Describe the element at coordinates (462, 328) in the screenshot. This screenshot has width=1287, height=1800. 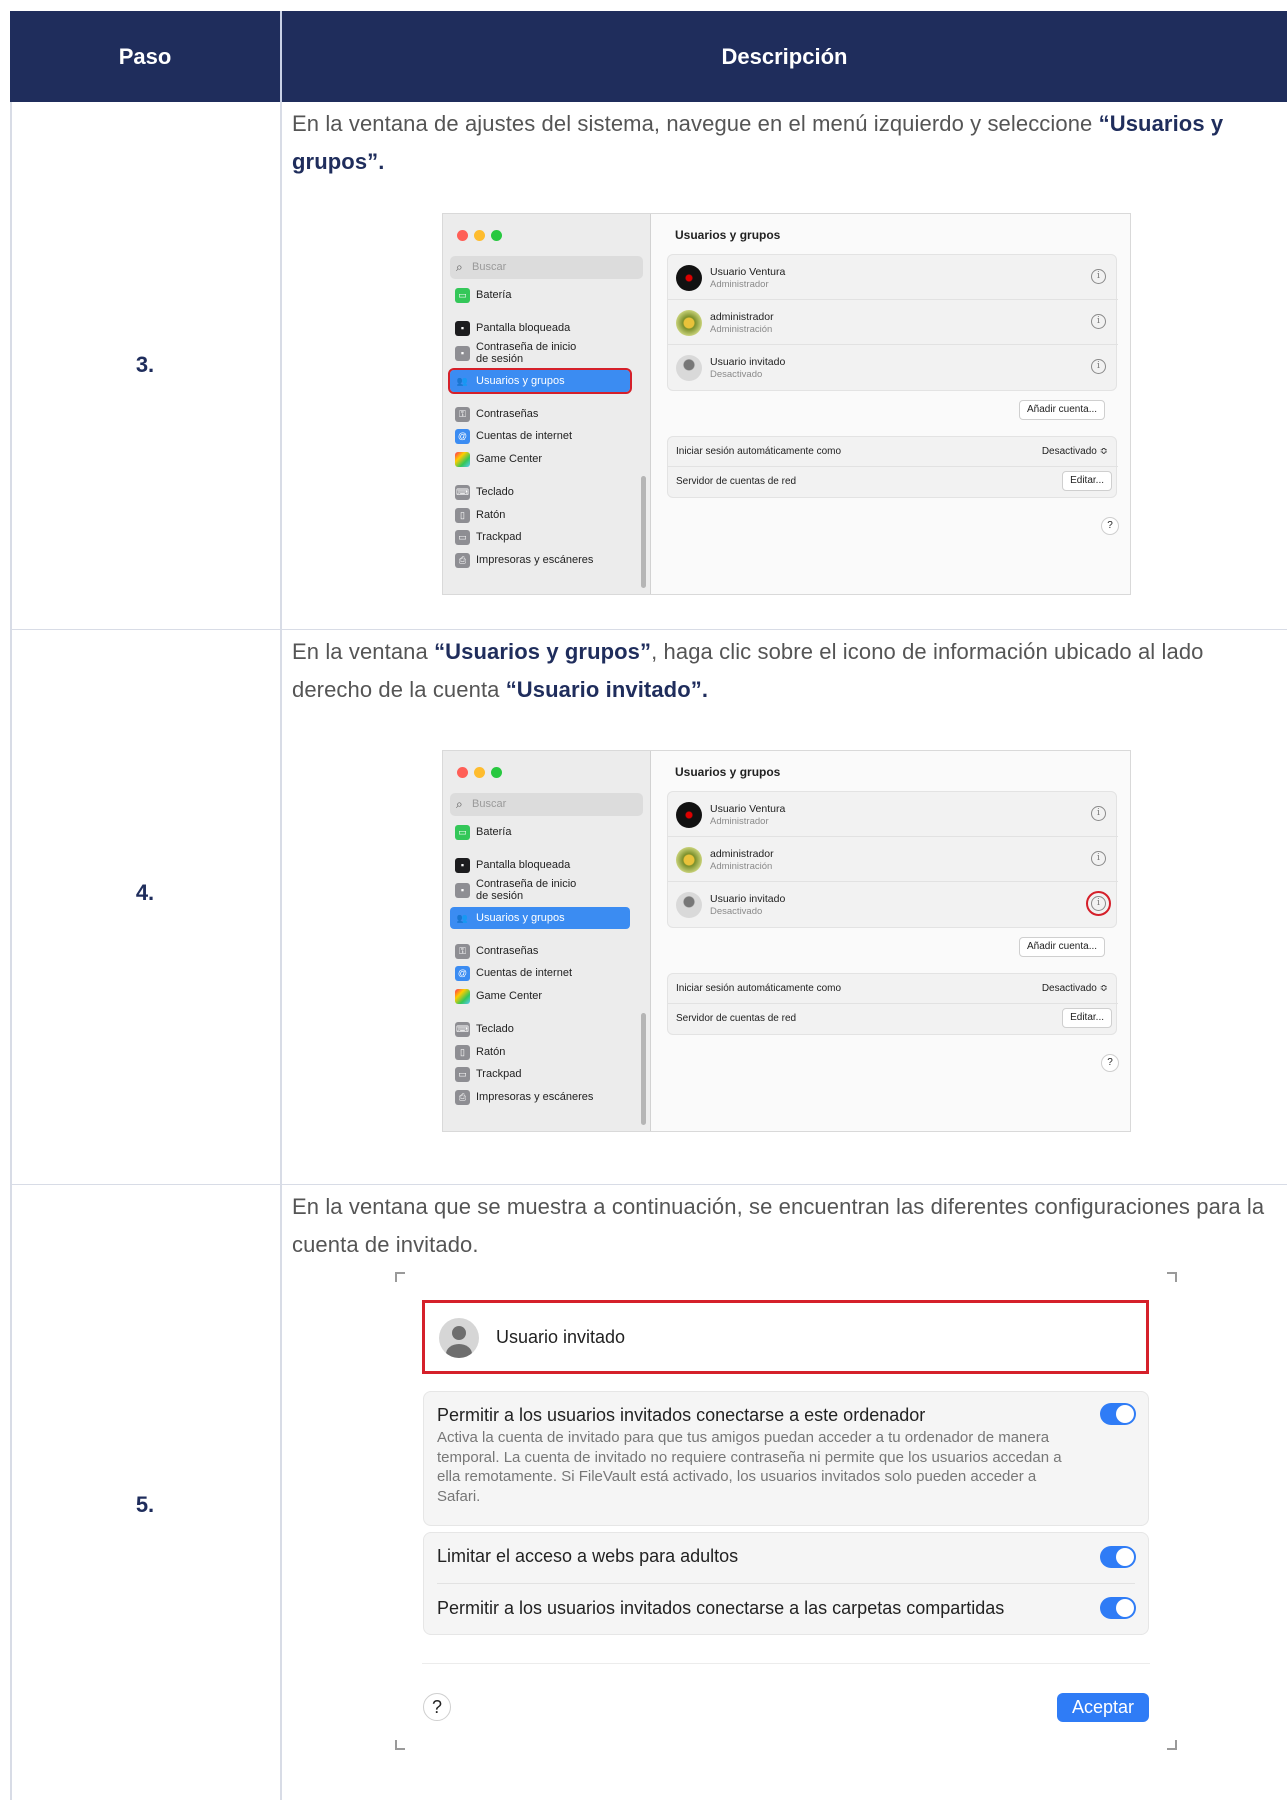
I see `lock-screen-icon: ▪` at that location.